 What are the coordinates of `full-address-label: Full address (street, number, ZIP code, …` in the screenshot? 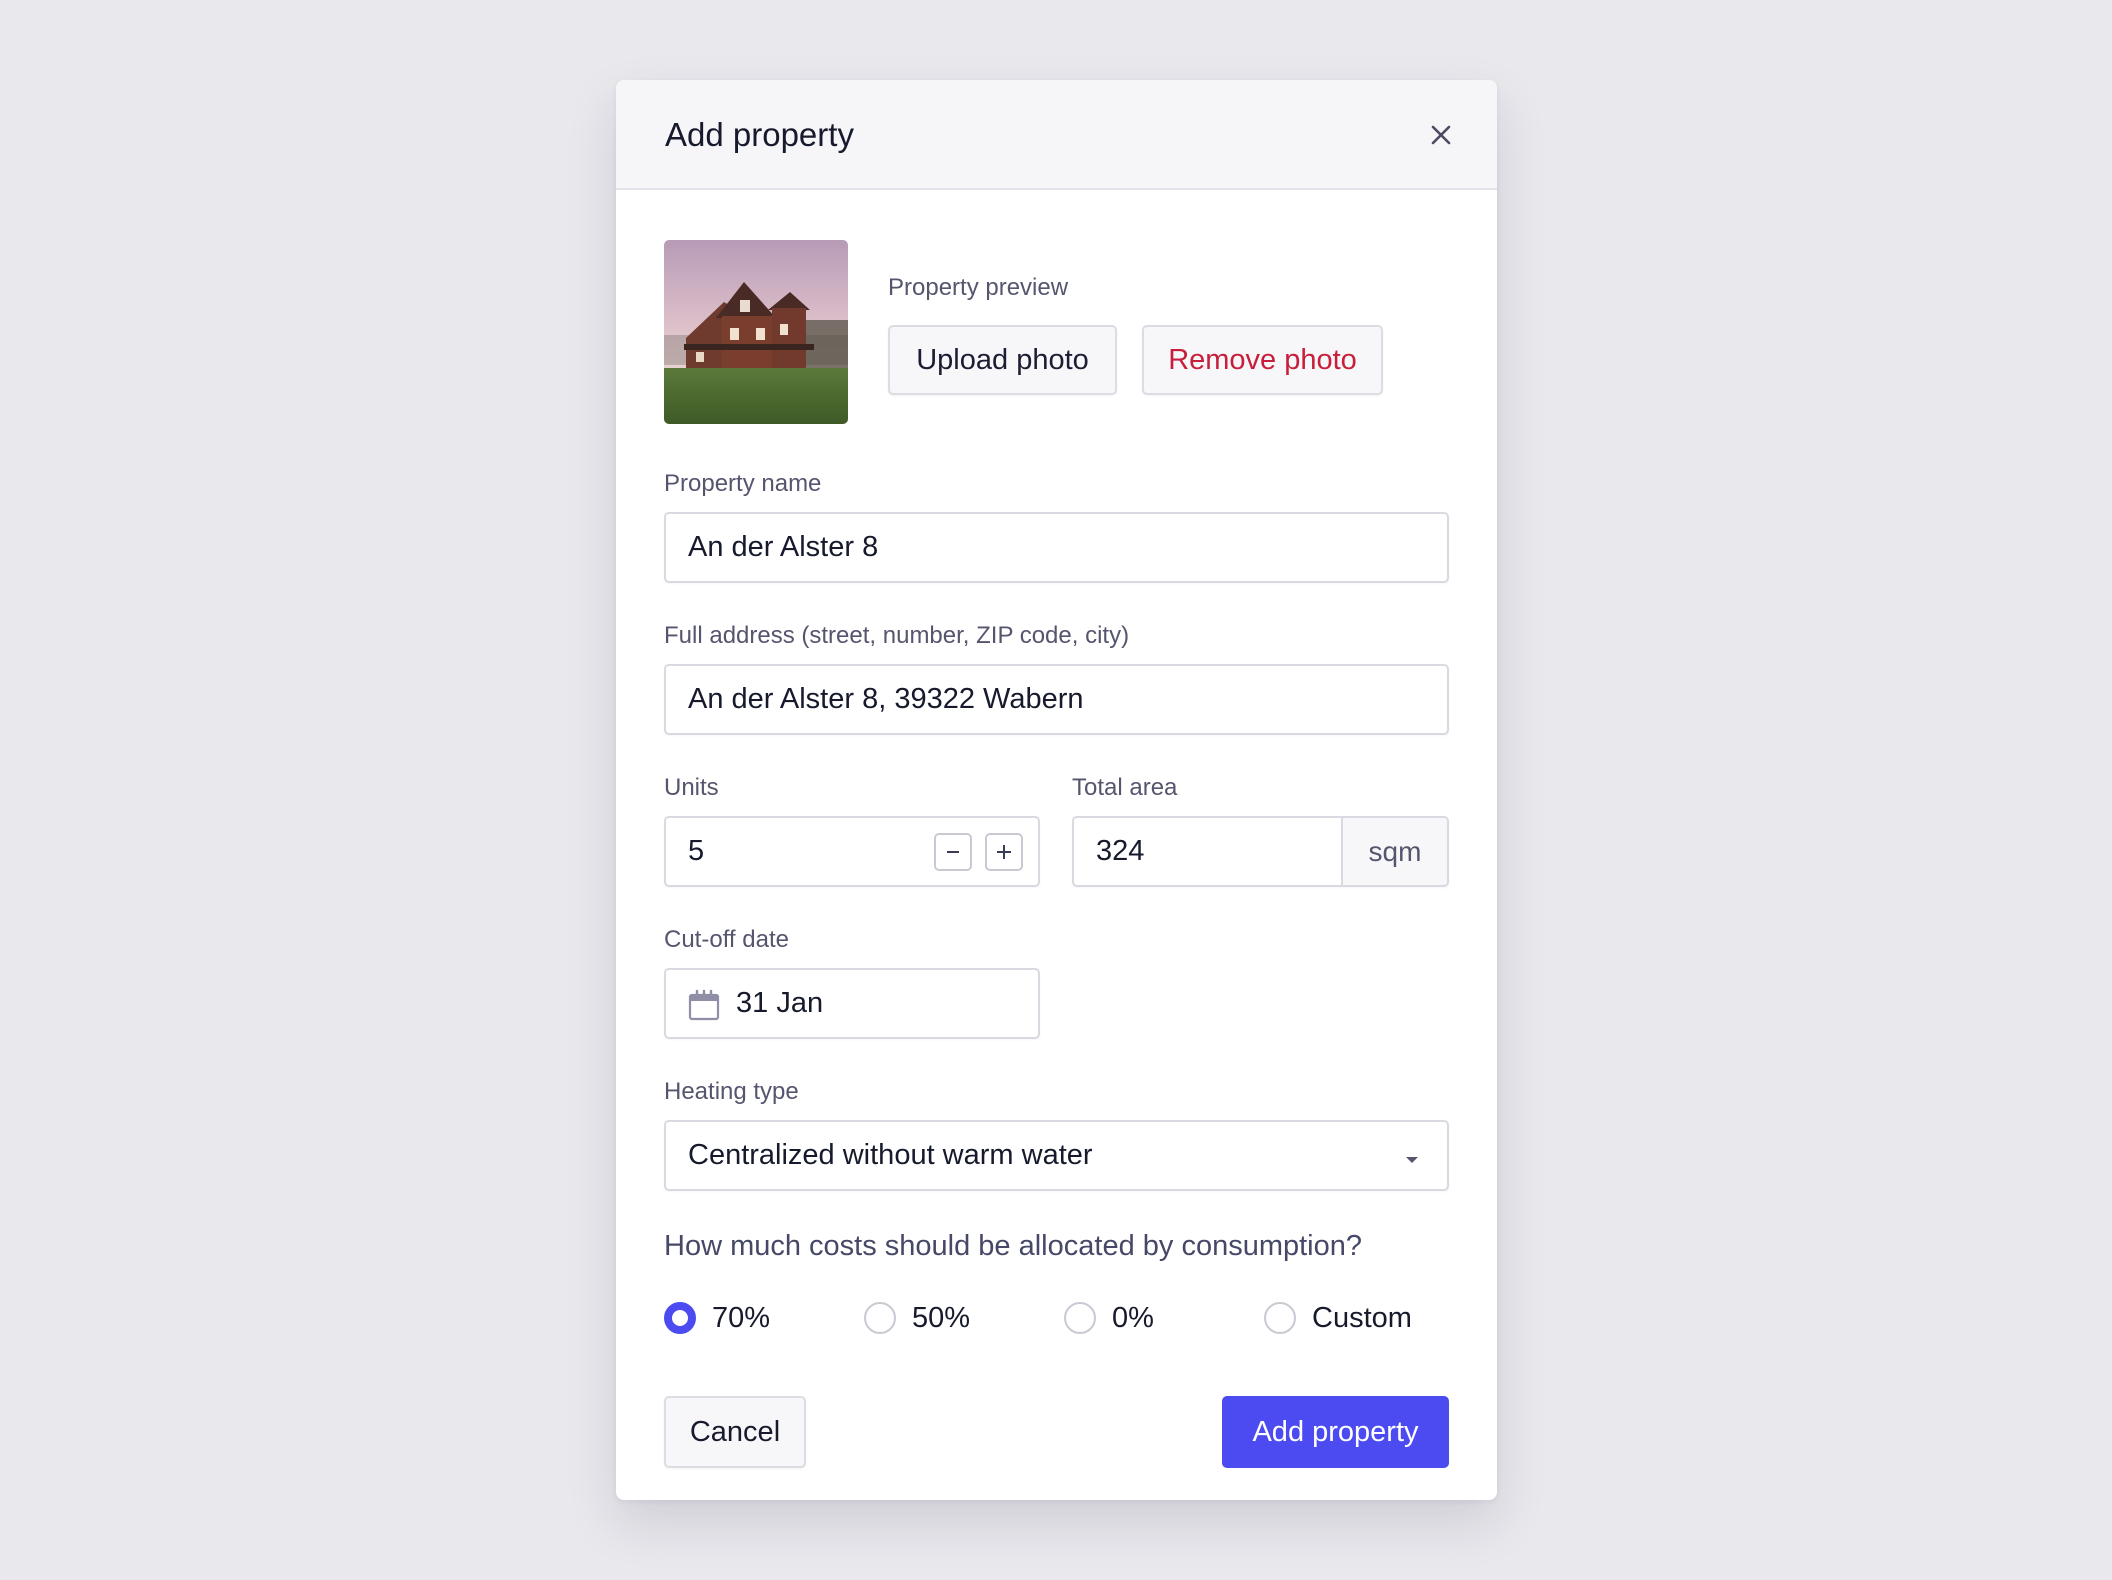 It's located at (897, 635).